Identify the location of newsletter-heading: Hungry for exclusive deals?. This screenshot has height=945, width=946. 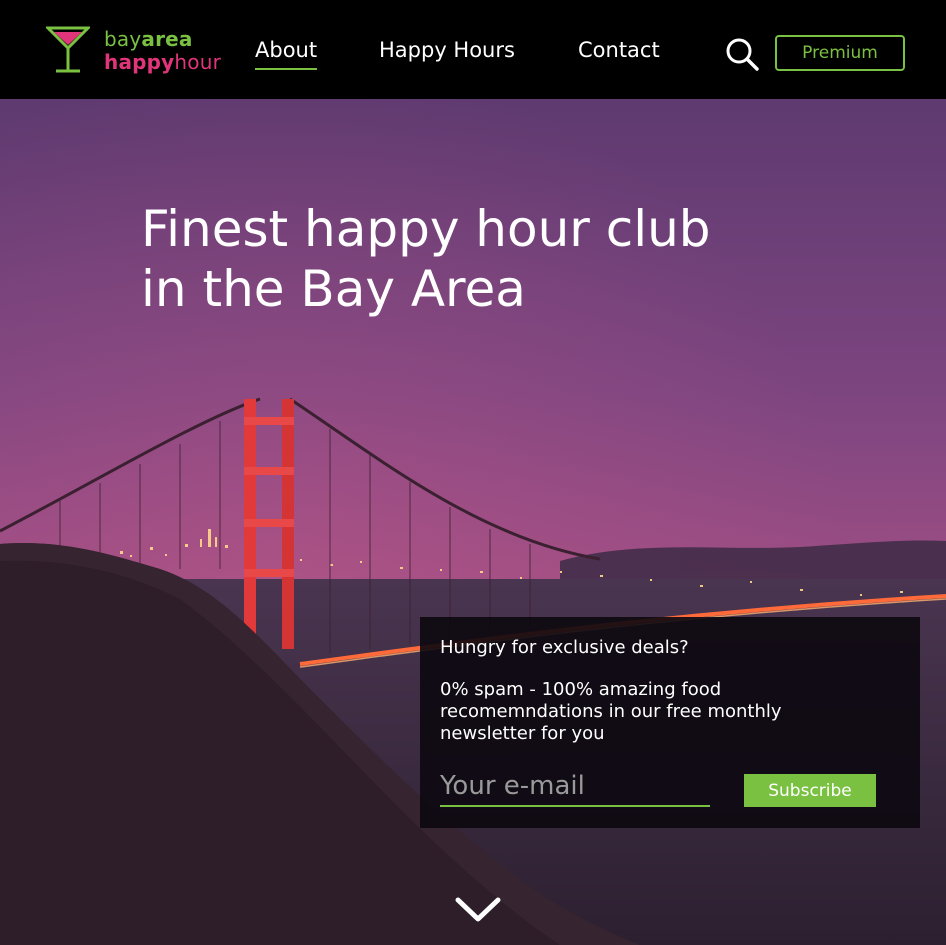
(564, 647).